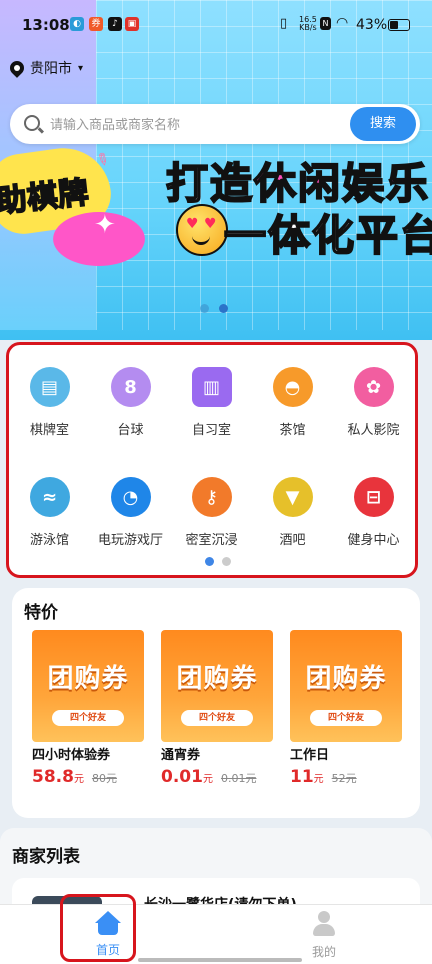 This screenshot has height=964, width=432. Describe the element at coordinates (130, 540) in the screenshot. I see `category-label: 电玩游戏厅` at that location.